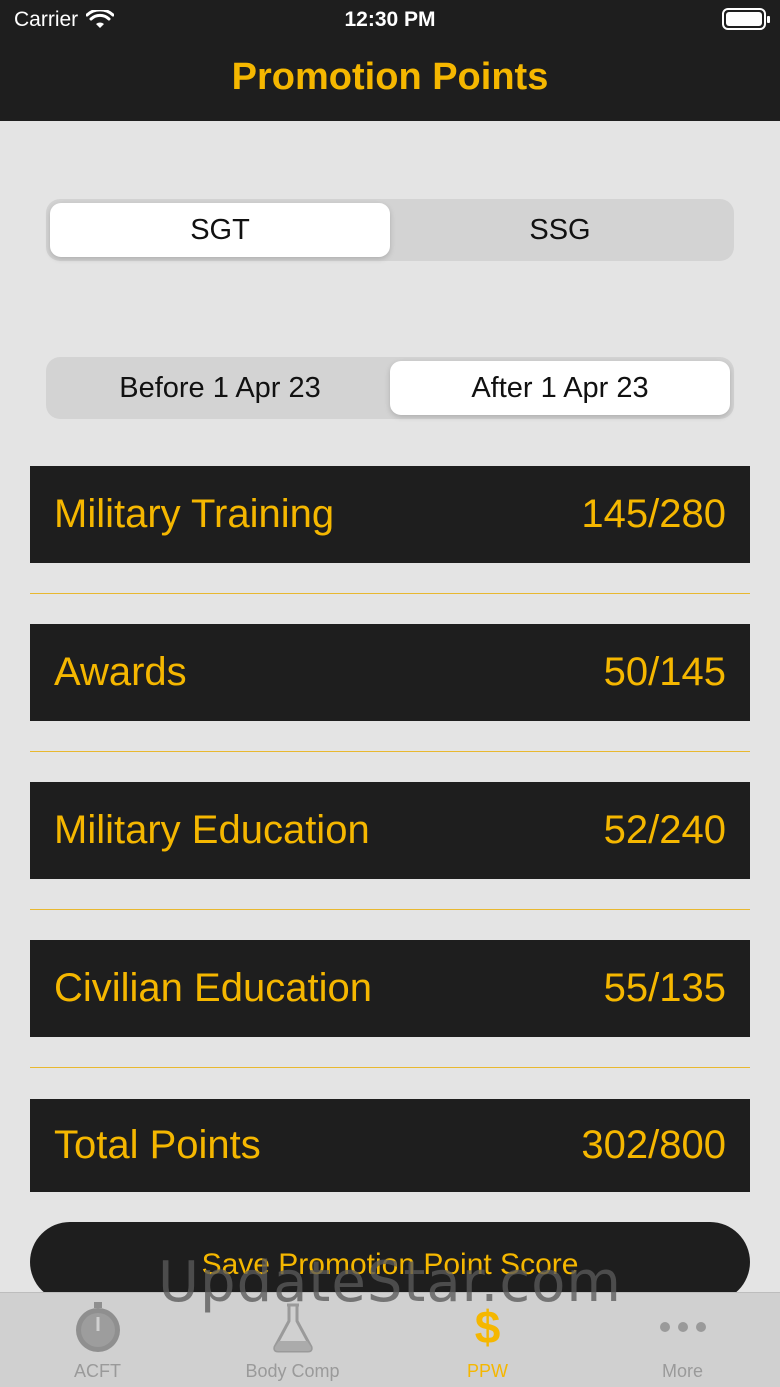 The height and width of the screenshot is (1387, 780). I want to click on row-label: Military Education, so click(212, 830).